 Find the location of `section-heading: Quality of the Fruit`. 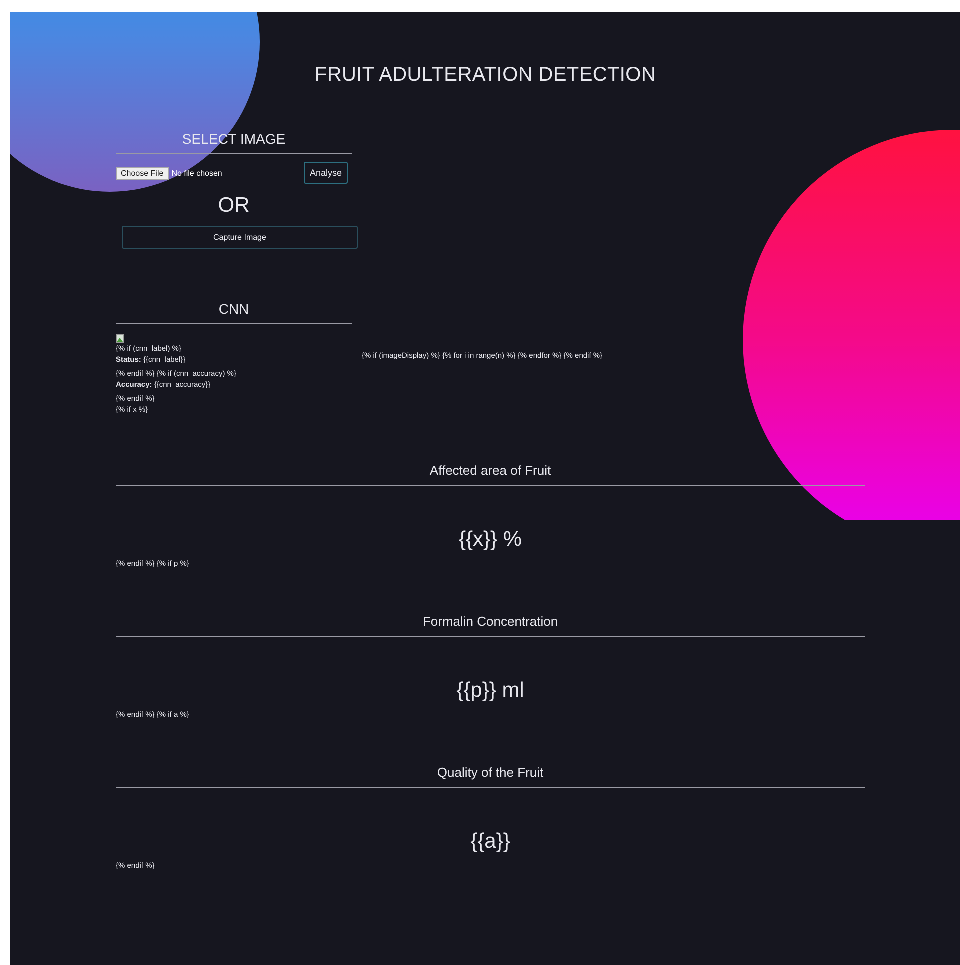

section-heading: Quality of the Fruit is located at coordinates (490, 772).